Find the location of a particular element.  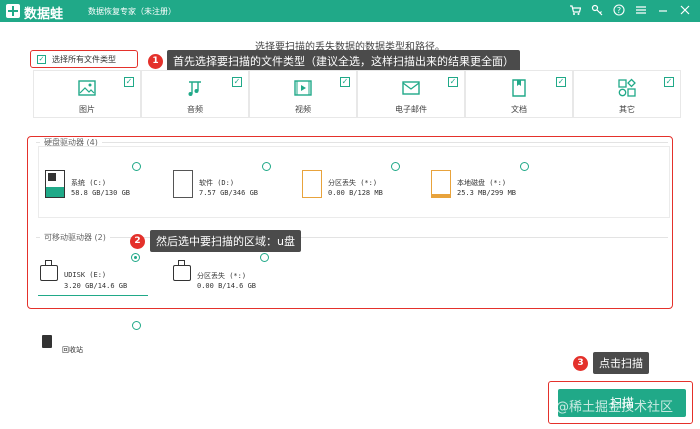

file-type-audio: 音频 ✓ is located at coordinates (195, 94).